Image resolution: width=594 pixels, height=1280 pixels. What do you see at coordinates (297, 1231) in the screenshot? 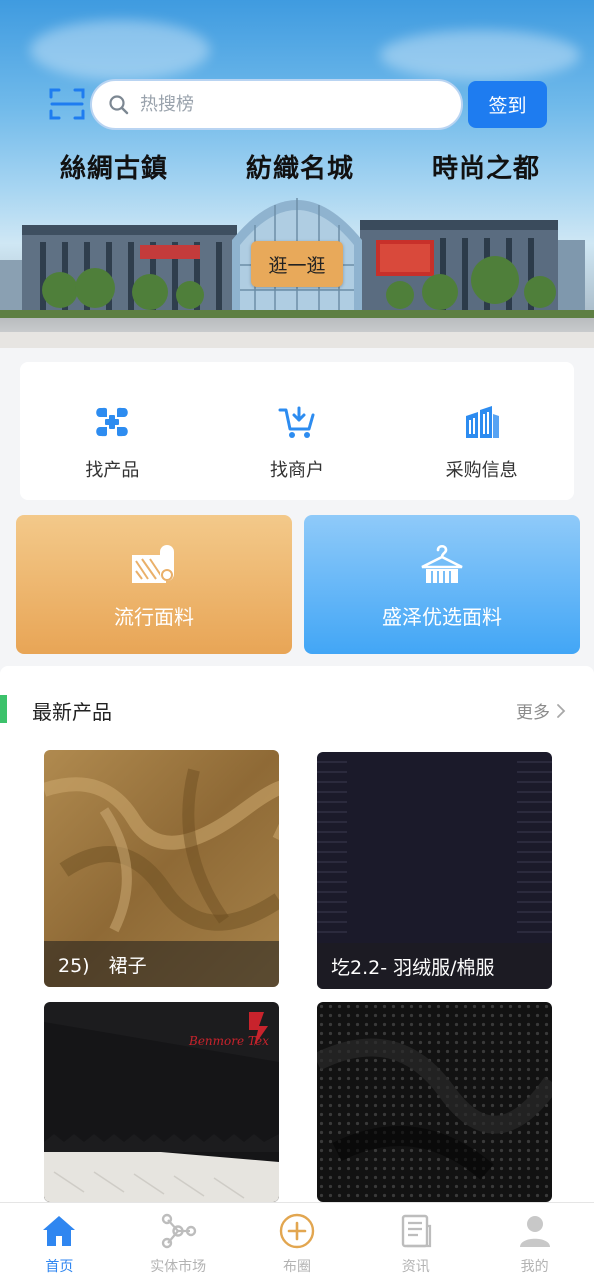
I see `plus-circle-icon` at bounding box center [297, 1231].